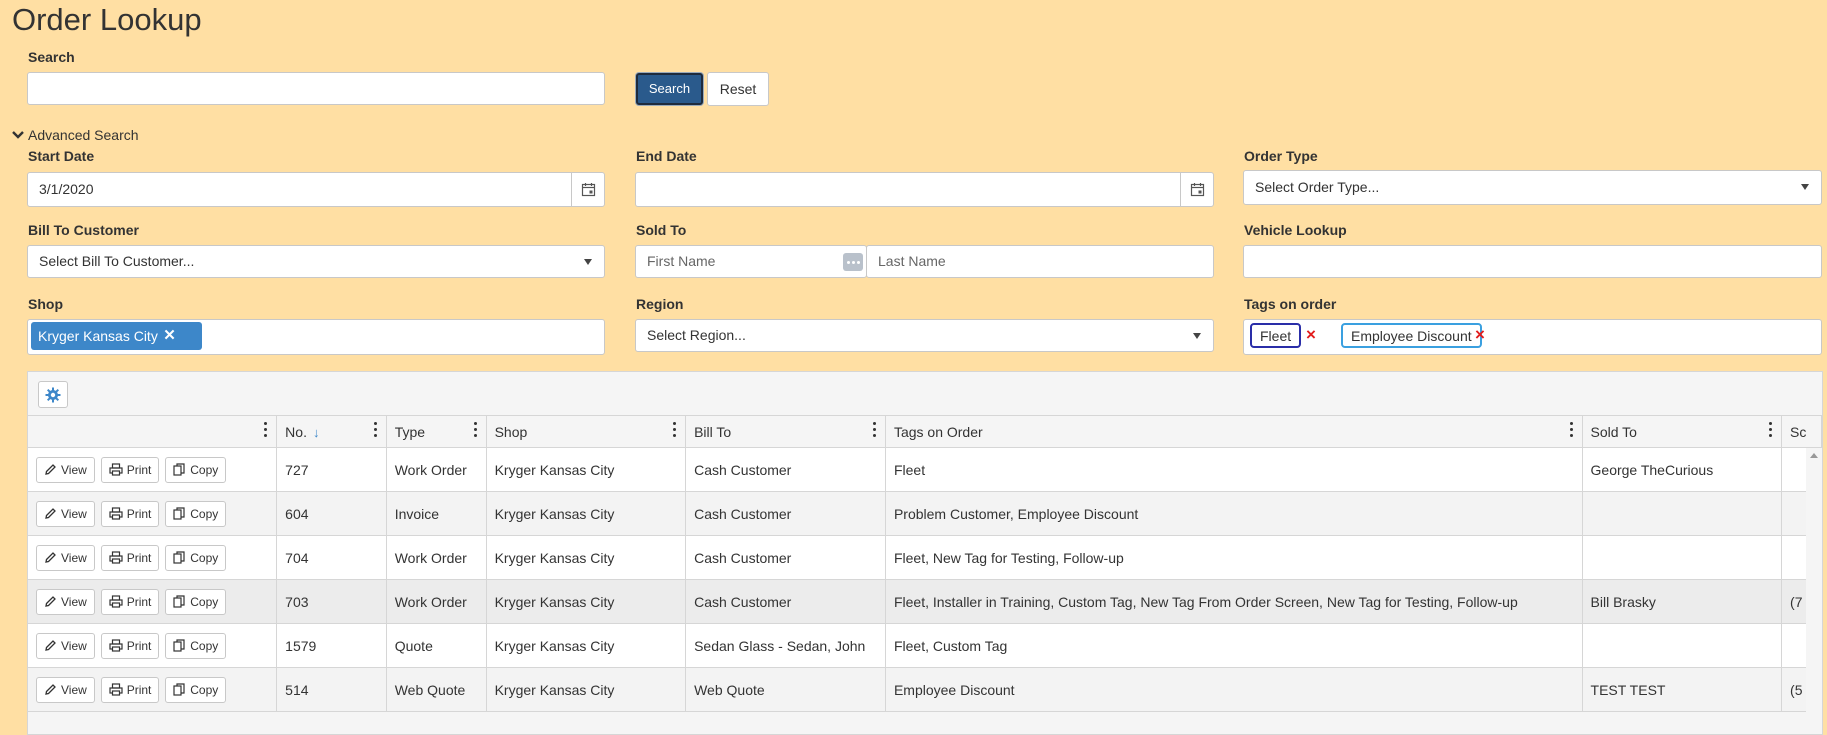  What do you see at coordinates (1234, 513) in the screenshot?
I see `cell-tags: Problem Customer, Employee Discount` at bounding box center [1234, 513].